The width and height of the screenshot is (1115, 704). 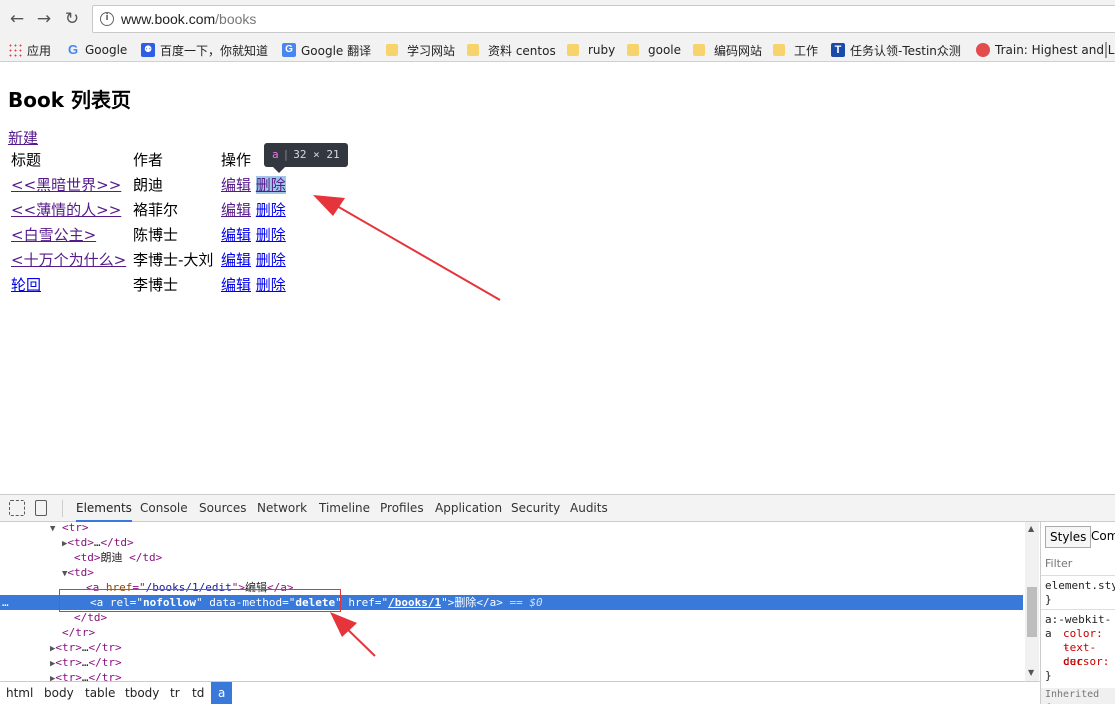 What do you see at coordinates (727, 50) in the screenshot?
I see `bookmark-folder-coding: 编码网站` at bounding box center [727, 50].